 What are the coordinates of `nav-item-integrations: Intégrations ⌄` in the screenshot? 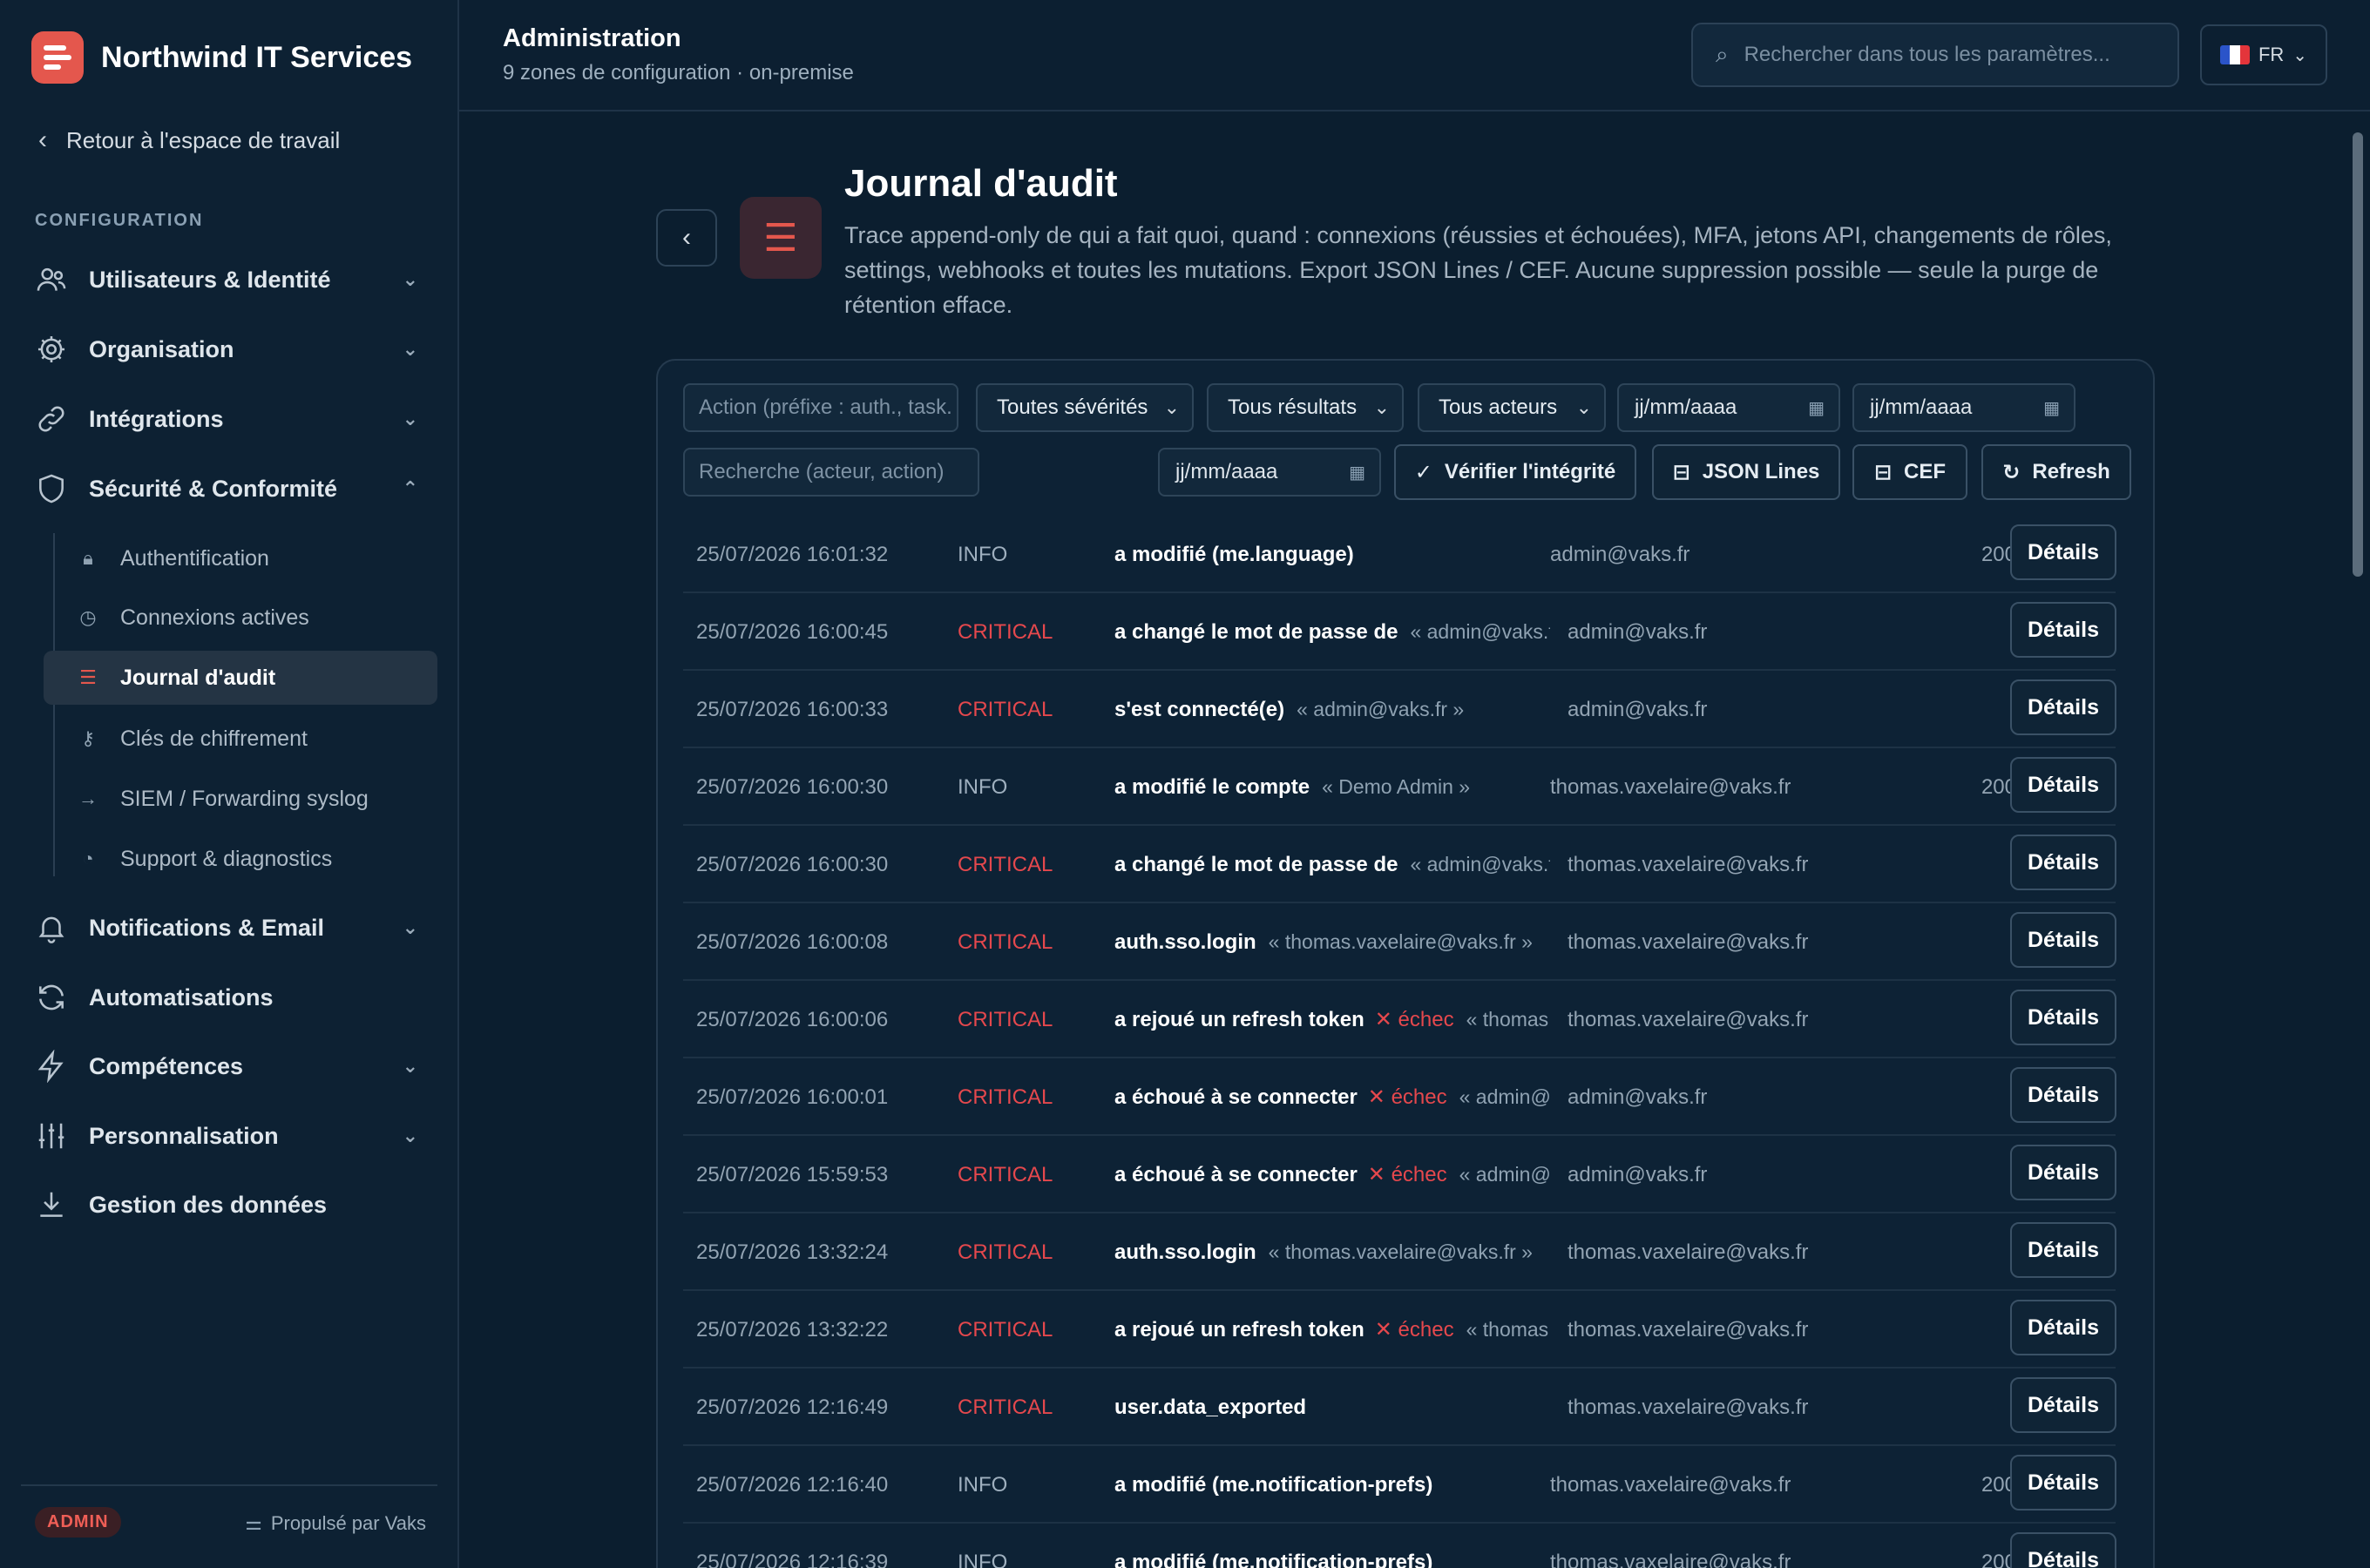 It's located at (231, 419).